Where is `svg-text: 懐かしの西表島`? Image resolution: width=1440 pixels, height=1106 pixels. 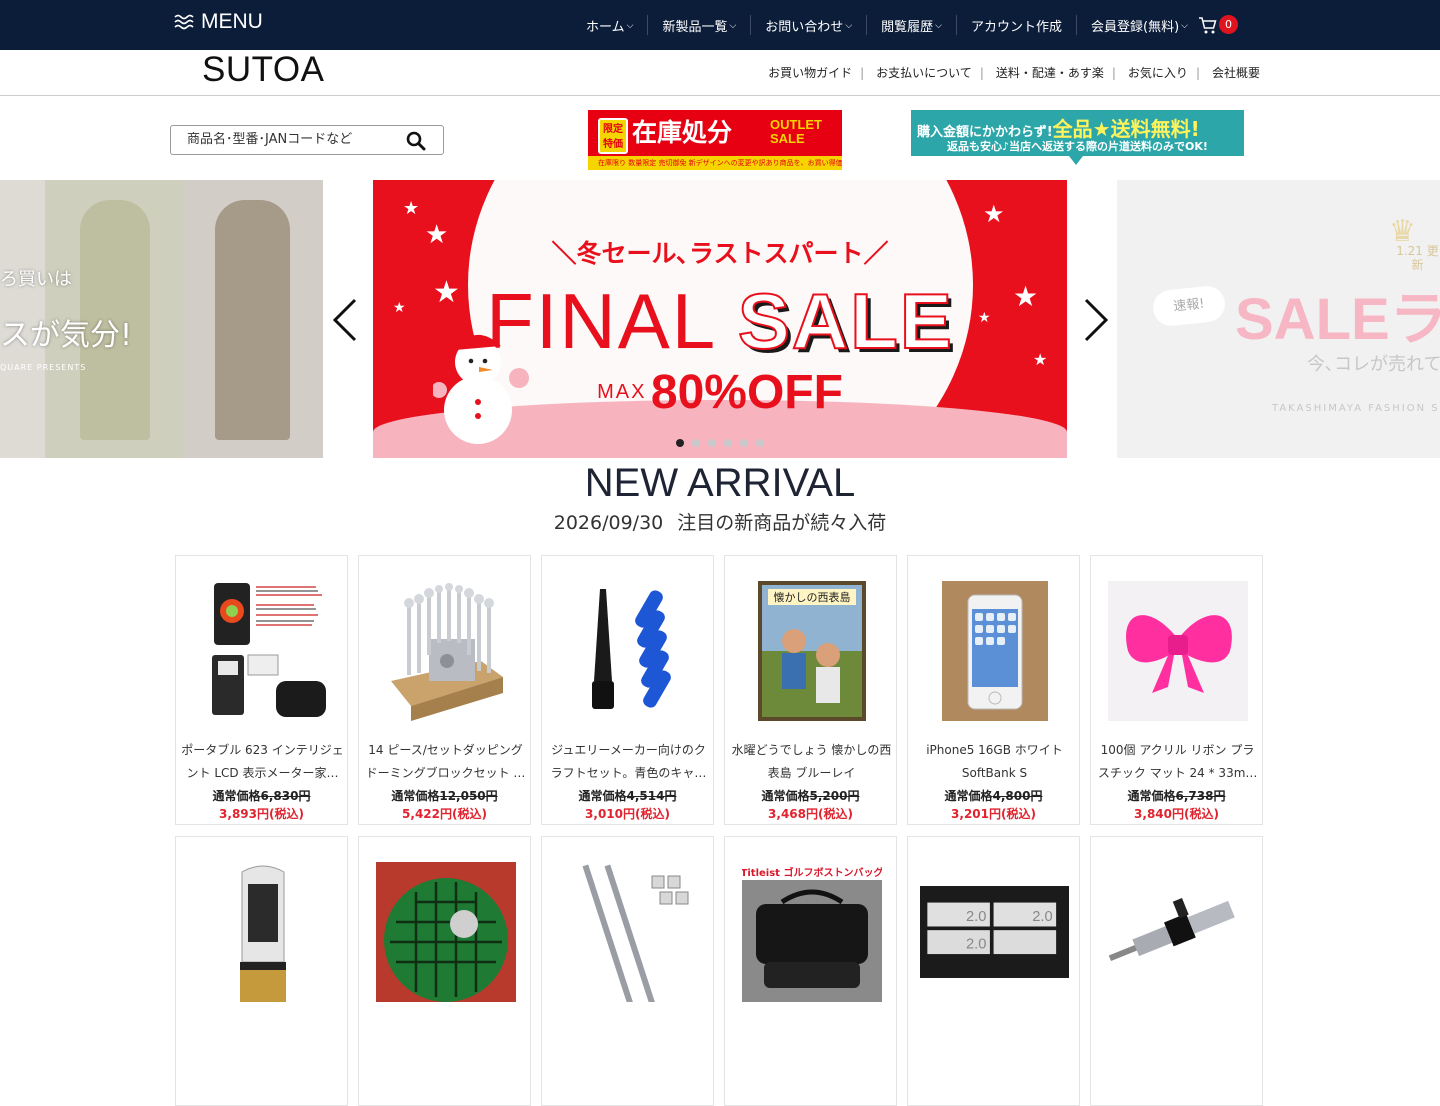 svg-text: 懐かしの西表島 is located at coordinates (811, 597).